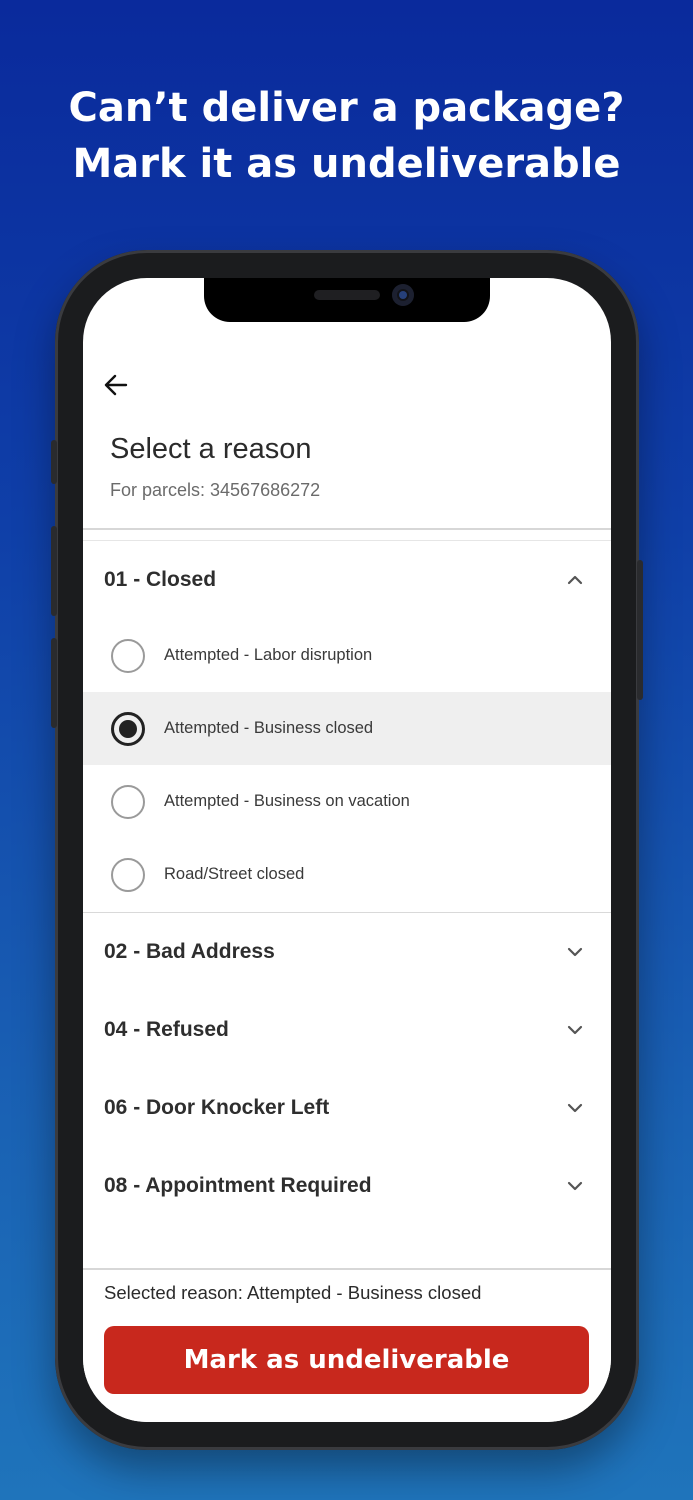  What do you see at coordinates (347, 874) in the screenshot?
I see `option-road-street-closed: Road/Street closed` at bounding box center [347, 874].